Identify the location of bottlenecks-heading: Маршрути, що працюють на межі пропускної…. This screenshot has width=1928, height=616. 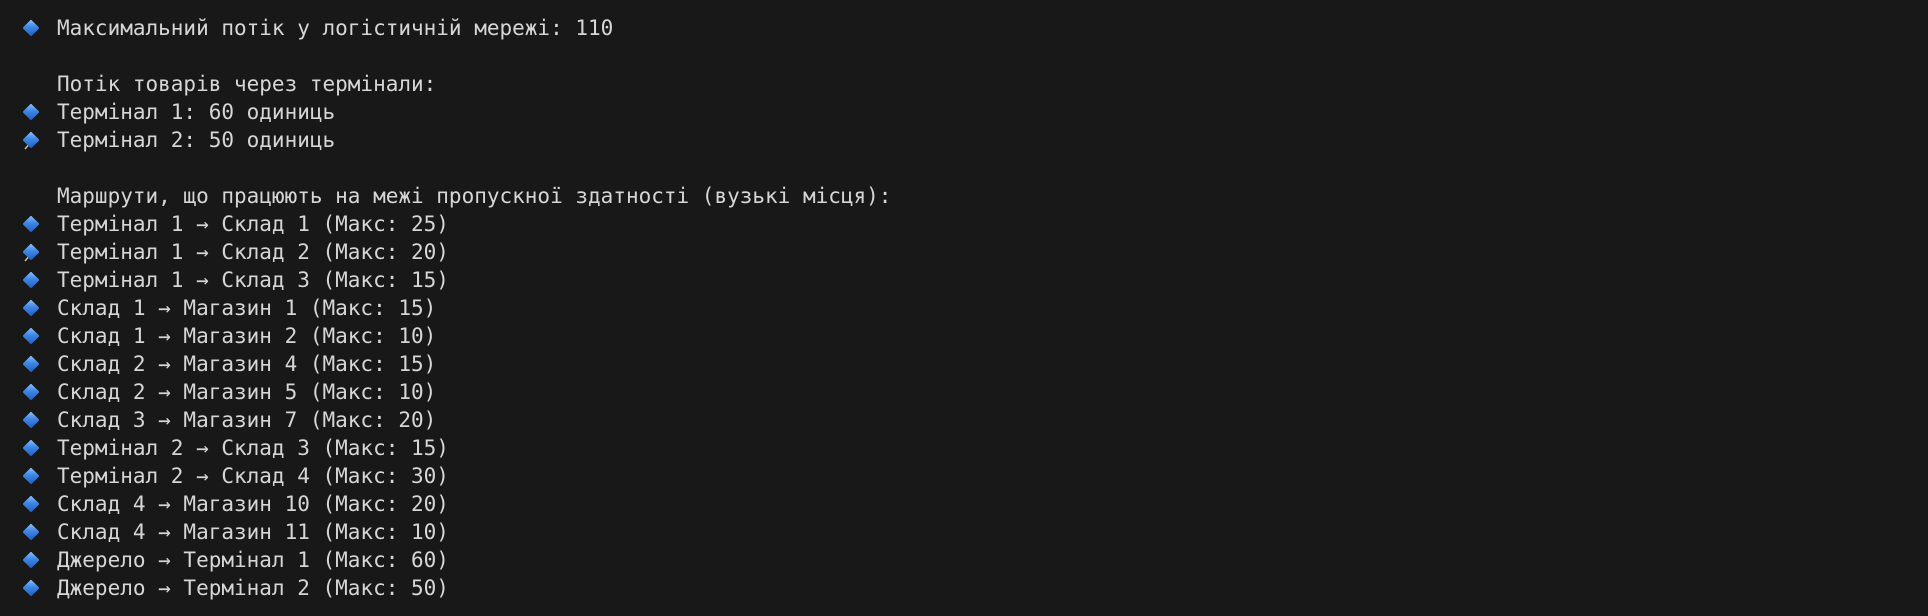
(474, 196).